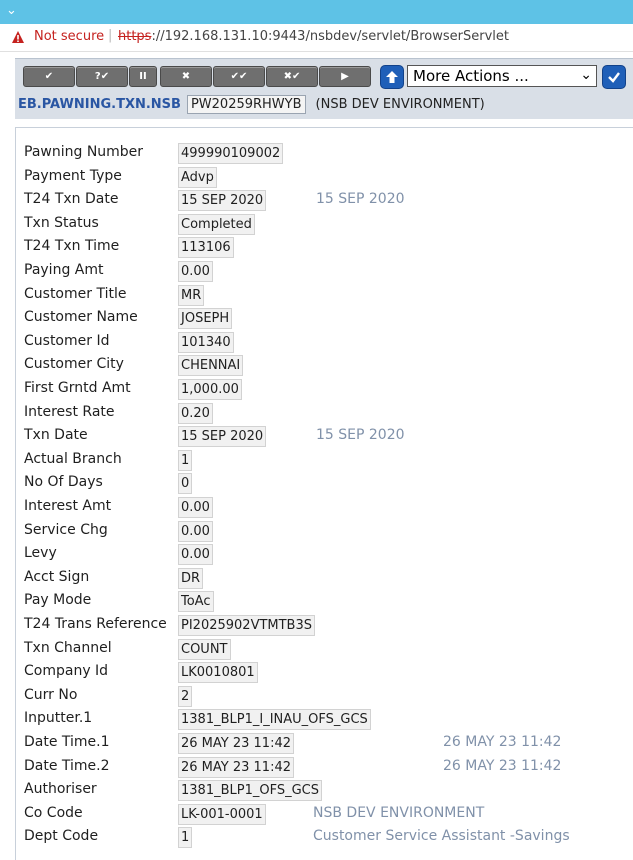  What do you see at coordinates (292, 76) in the screenshot?
I see `reverse-button: ✖✔` at bounding box center [292, 76].